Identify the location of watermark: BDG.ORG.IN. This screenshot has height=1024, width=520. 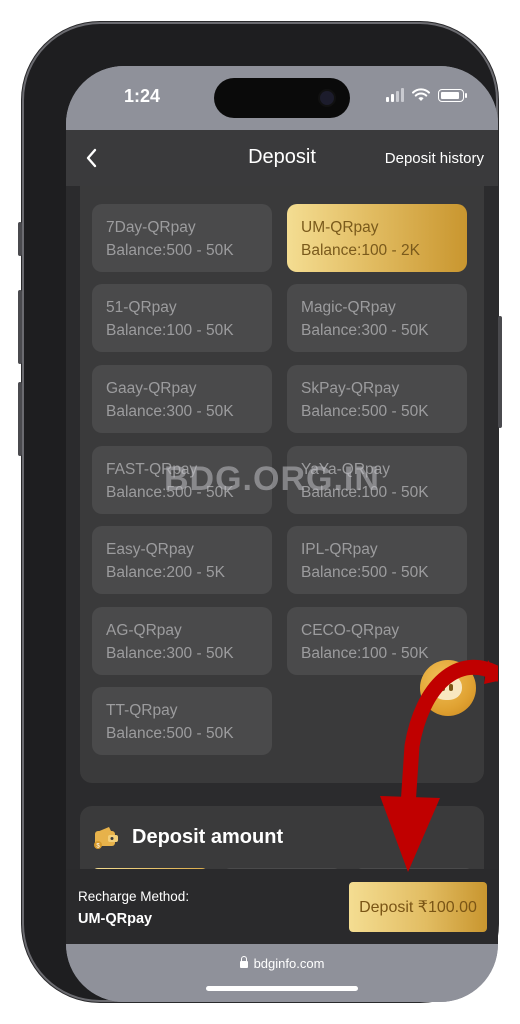
(272, 479).